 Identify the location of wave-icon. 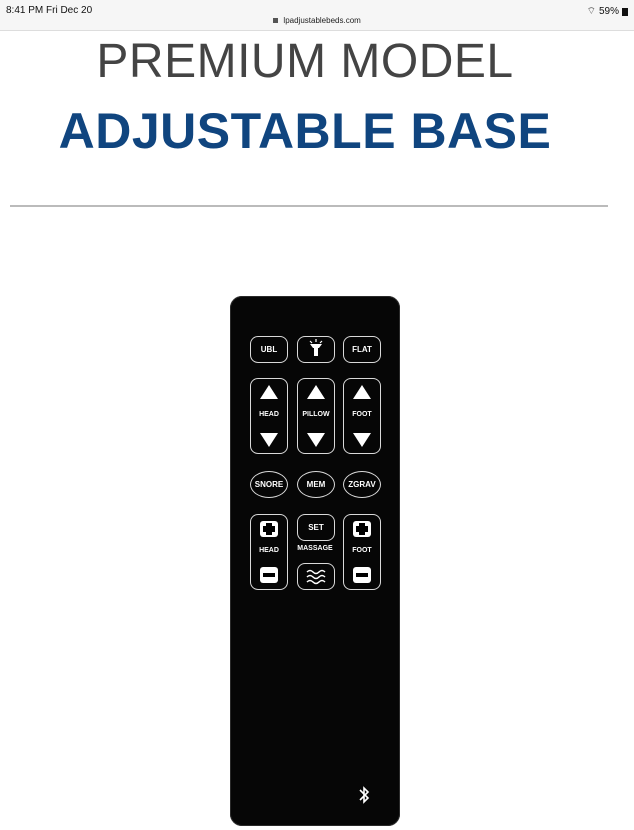
(316, 577).